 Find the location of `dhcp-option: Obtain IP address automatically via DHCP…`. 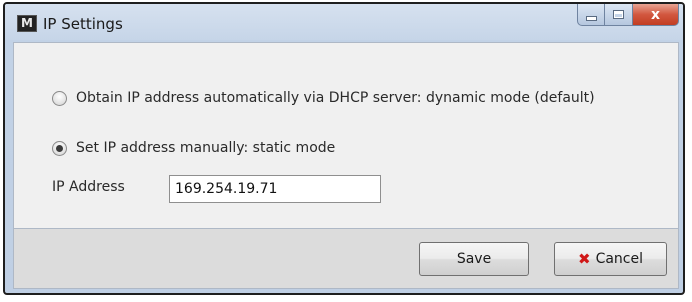

dhcp-option: Obtain IP address automatically via DHCP… is located at coordinates (323, 98).